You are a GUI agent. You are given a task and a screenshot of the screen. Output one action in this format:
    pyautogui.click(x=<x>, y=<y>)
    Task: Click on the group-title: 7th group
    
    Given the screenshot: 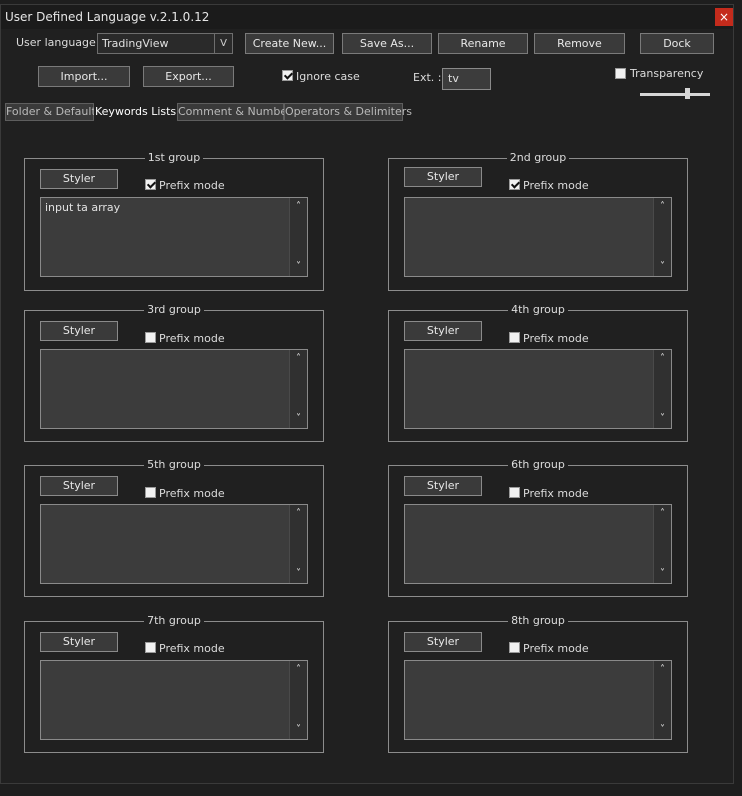 What is the action you would take?
    pyautogui.click(x=174, y=620)
    